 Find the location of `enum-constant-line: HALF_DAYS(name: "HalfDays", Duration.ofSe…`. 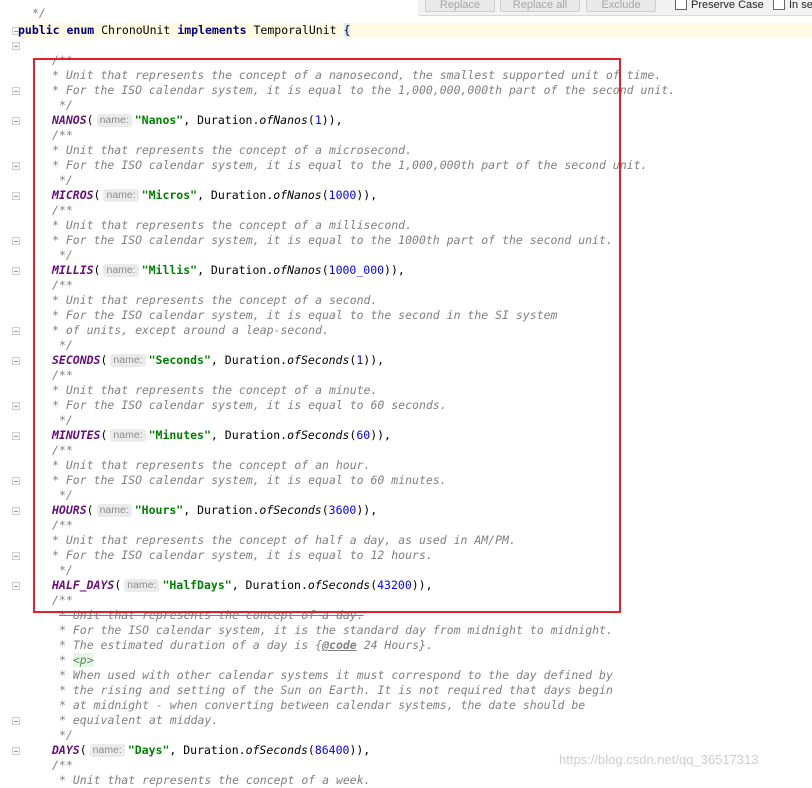

enum-constant-line: HALF_DAYS(name: "HalfDays", Duration.ofSe… is located at coordinates (242, 585).